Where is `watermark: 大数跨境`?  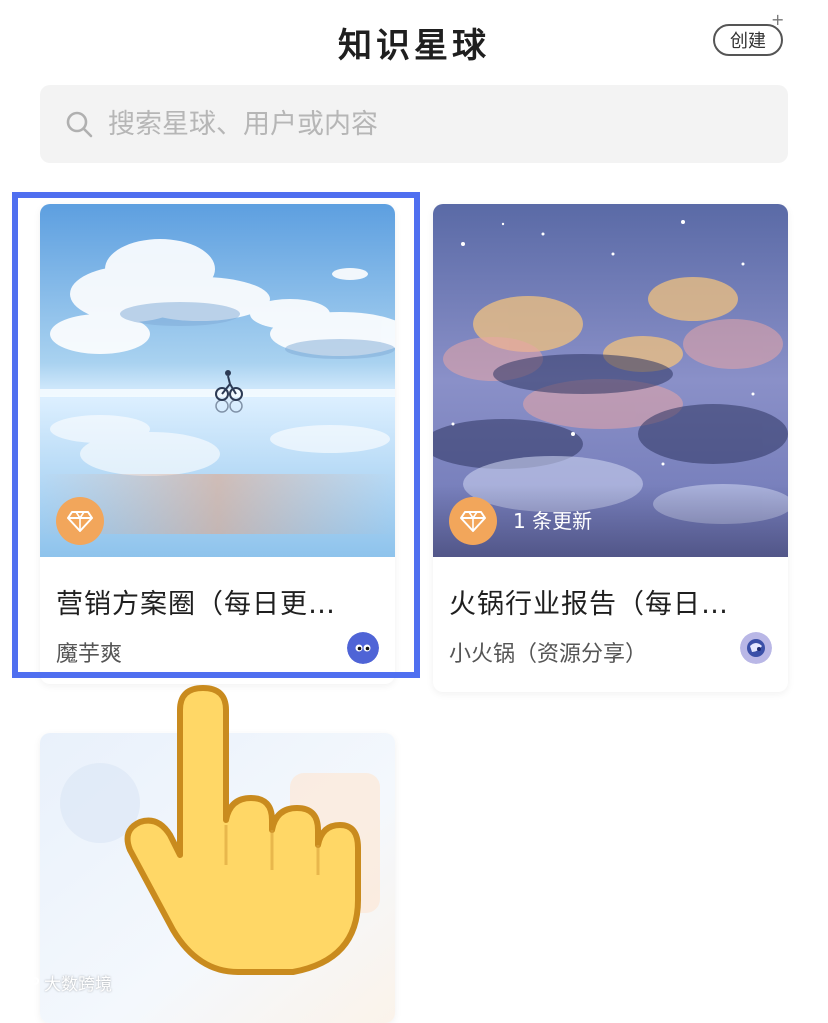
watermark: 大数跨境 is located at coordinates (59, 982).